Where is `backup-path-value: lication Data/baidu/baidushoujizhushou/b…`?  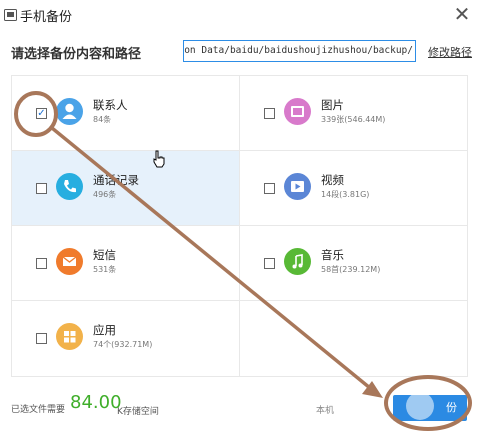 backup-path-value: lication Data/baidu/baidushoujizhushou/b… is located at coordinates (298, 50).